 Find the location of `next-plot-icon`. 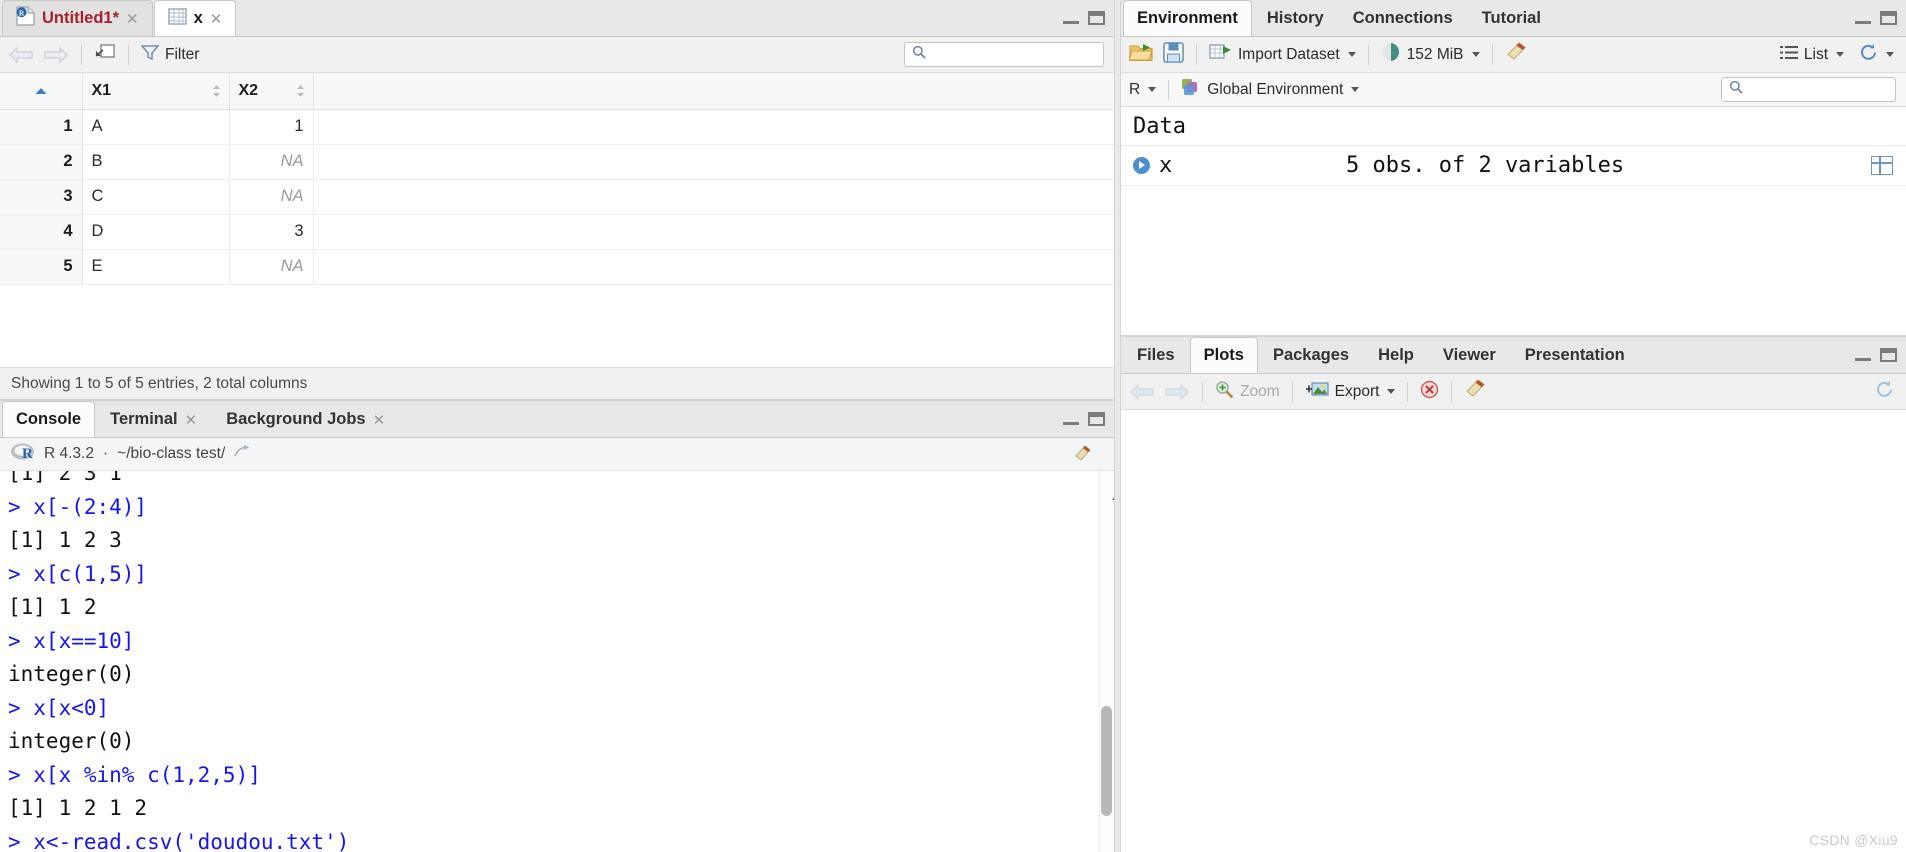

next-plot-icon is located at coordinates (1177, 392).